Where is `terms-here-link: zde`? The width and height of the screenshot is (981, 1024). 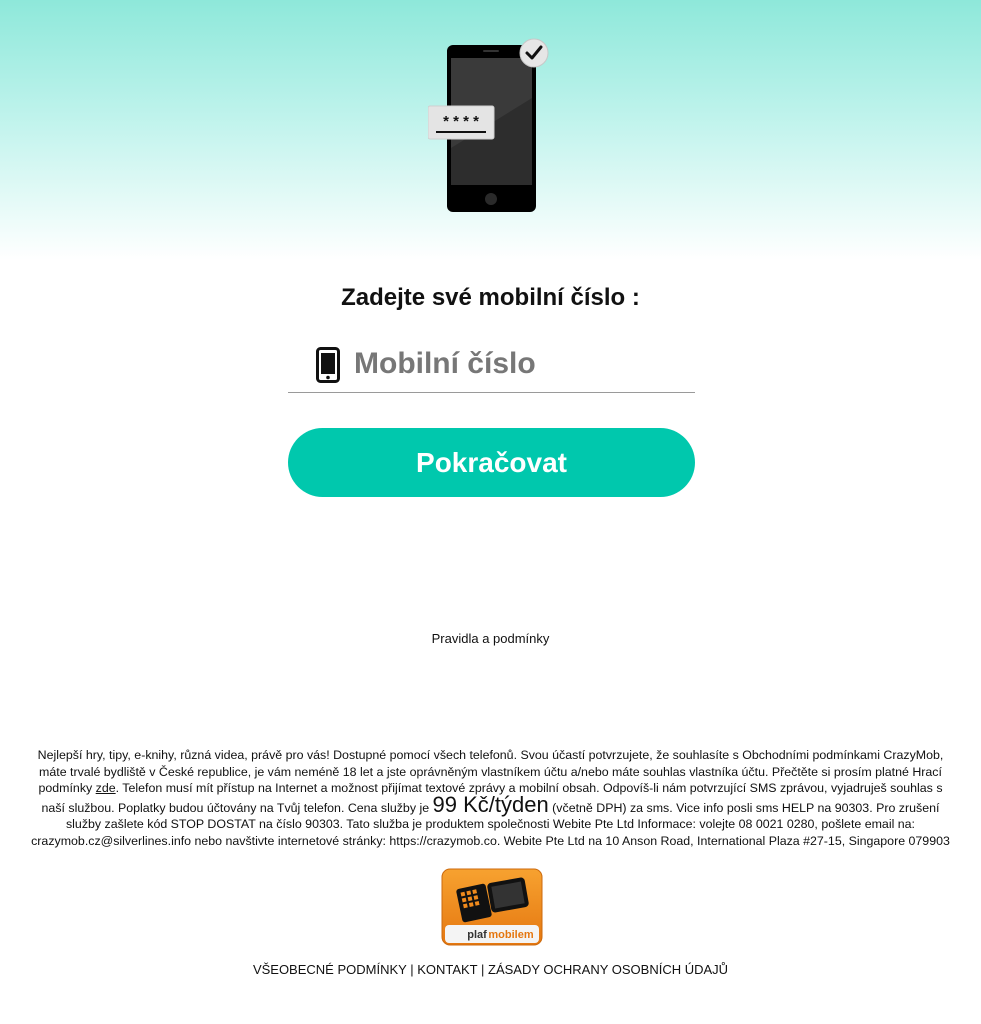 terms-here-link: zde is located at coordinates (106, 788).